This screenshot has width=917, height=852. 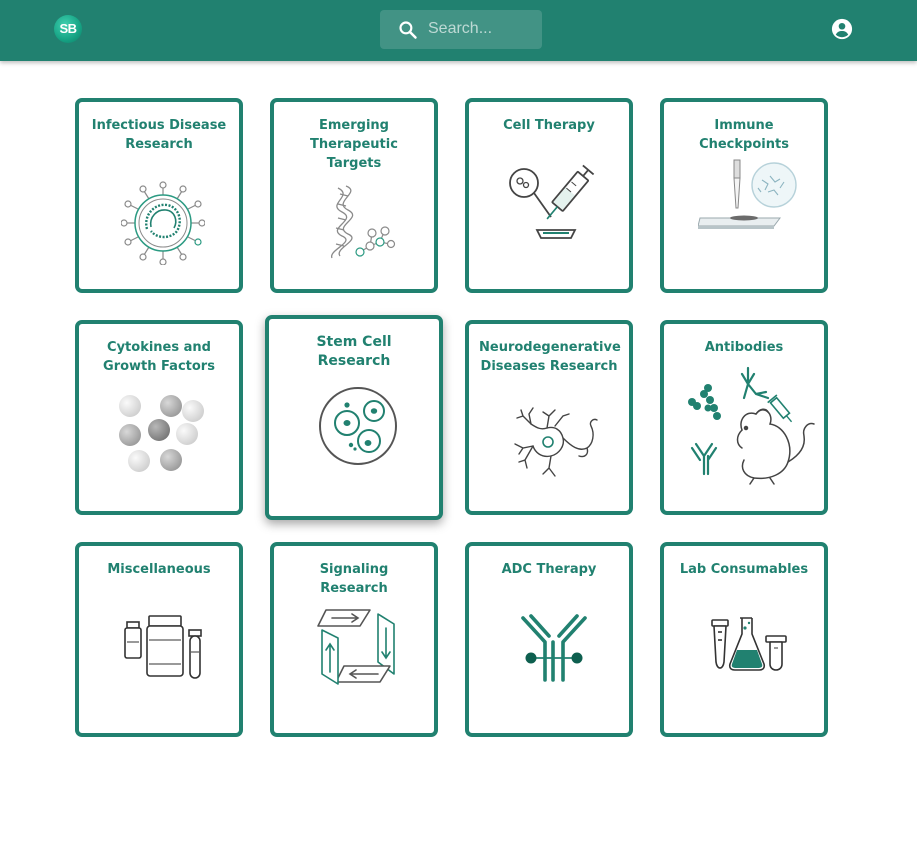 I want to click on category-card-neurodegenerative: Neurodegenerative Diseases Research, so click(x=549, y=417).